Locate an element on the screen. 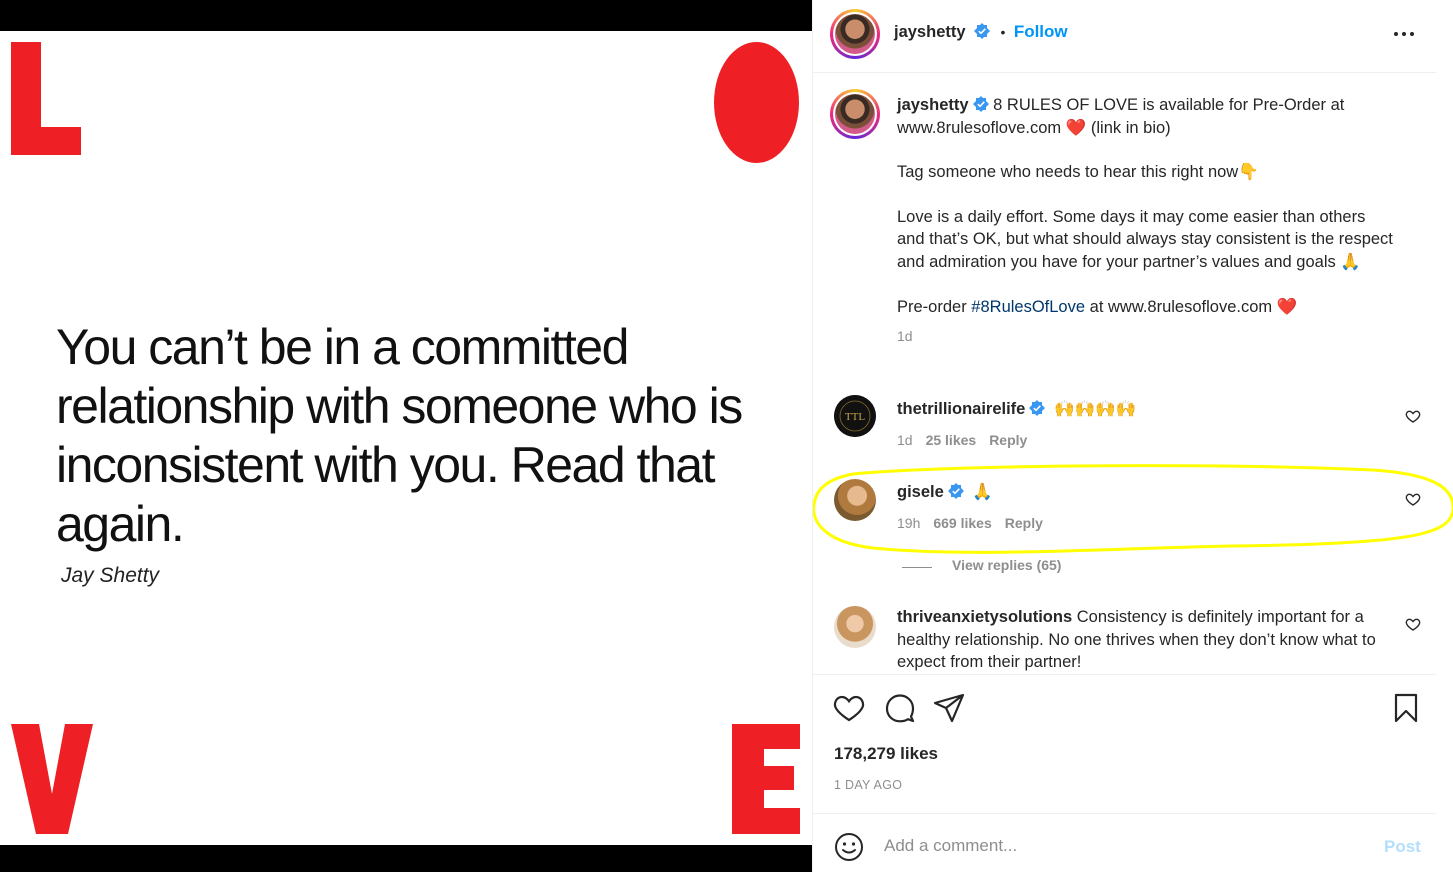  comment-likes: 669 likes is located at coordinates (962, 523).